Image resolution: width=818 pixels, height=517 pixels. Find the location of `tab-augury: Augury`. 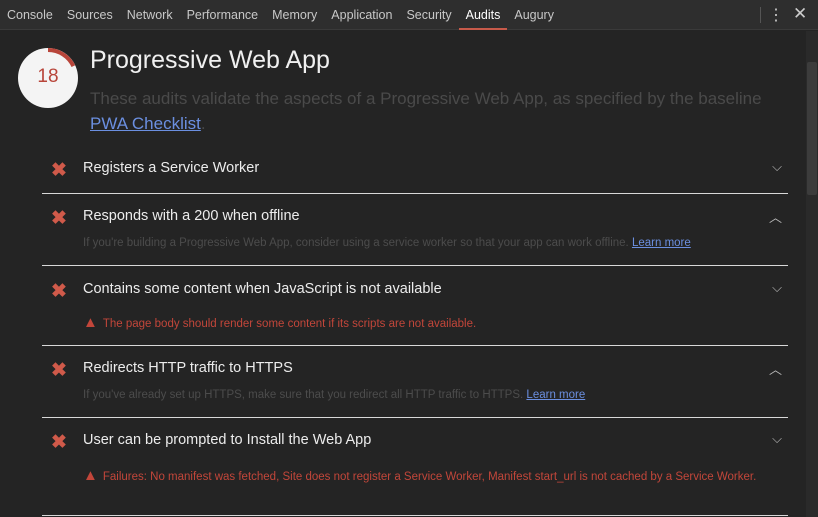

tab-augury: Augury is located at coordinates (534, 15).